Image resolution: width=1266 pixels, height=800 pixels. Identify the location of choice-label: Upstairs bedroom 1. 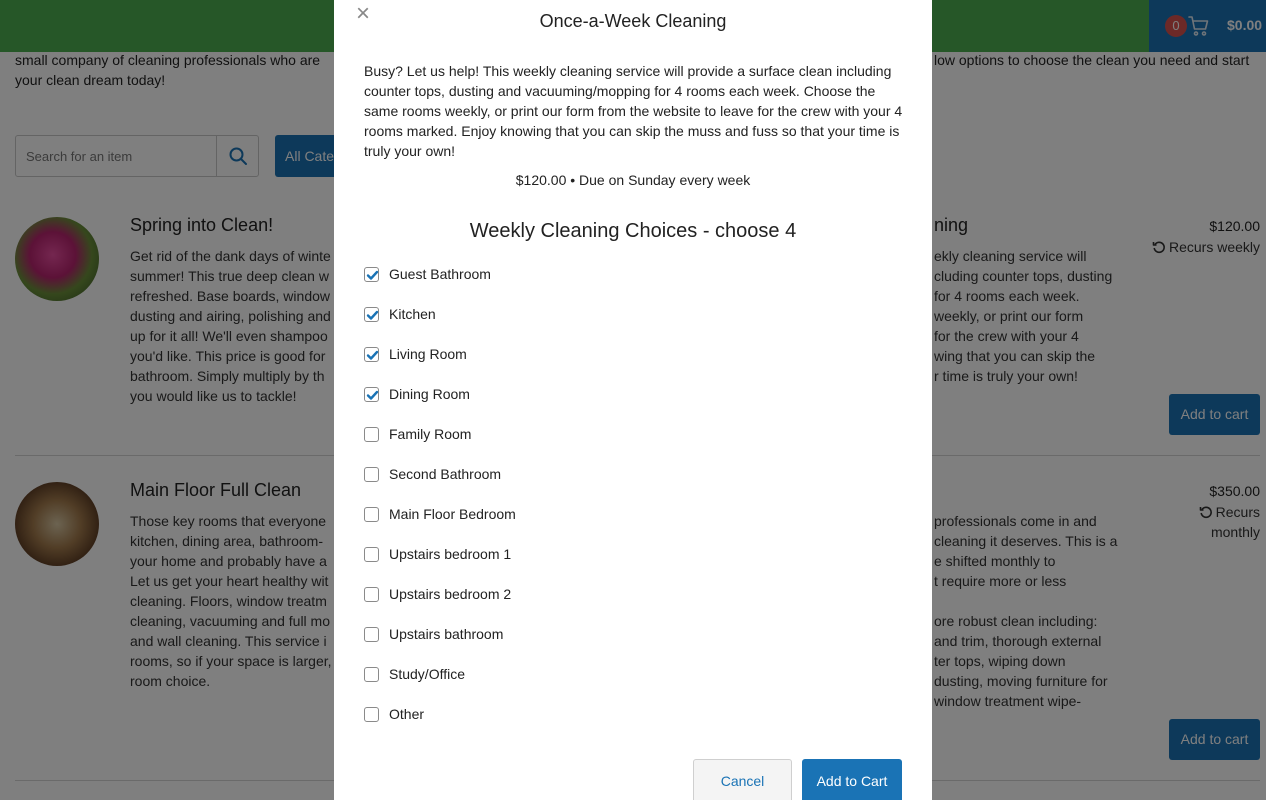
(450, 554).